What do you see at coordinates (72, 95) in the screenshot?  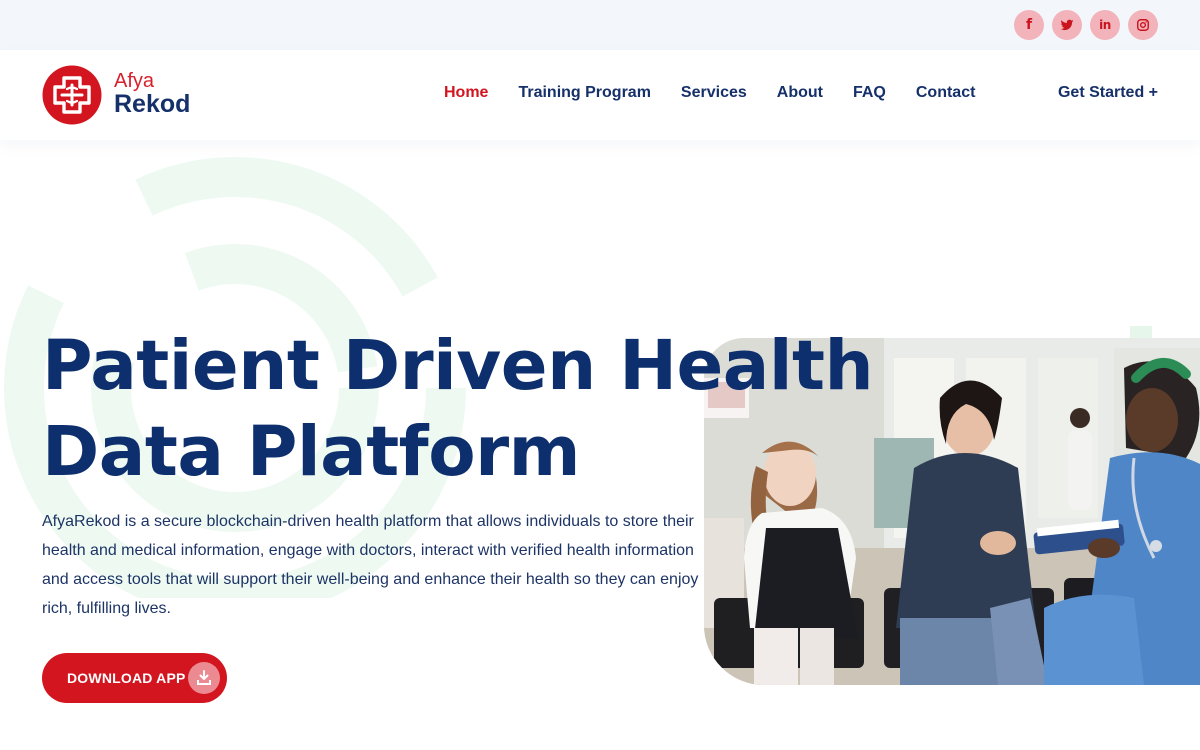 I see `medical-cross-logo` at bounding box center [72, 95].